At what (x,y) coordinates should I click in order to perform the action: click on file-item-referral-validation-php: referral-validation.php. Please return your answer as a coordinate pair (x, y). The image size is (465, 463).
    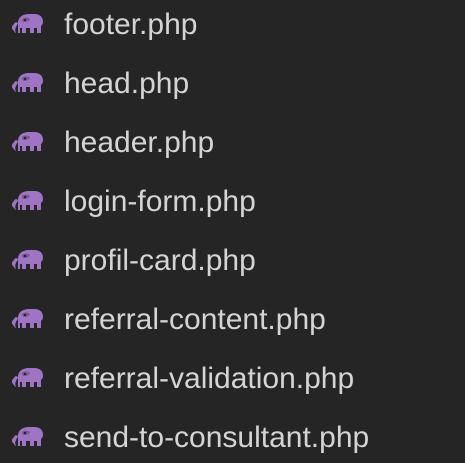
    Looking at the image, I should click on (232, 379).